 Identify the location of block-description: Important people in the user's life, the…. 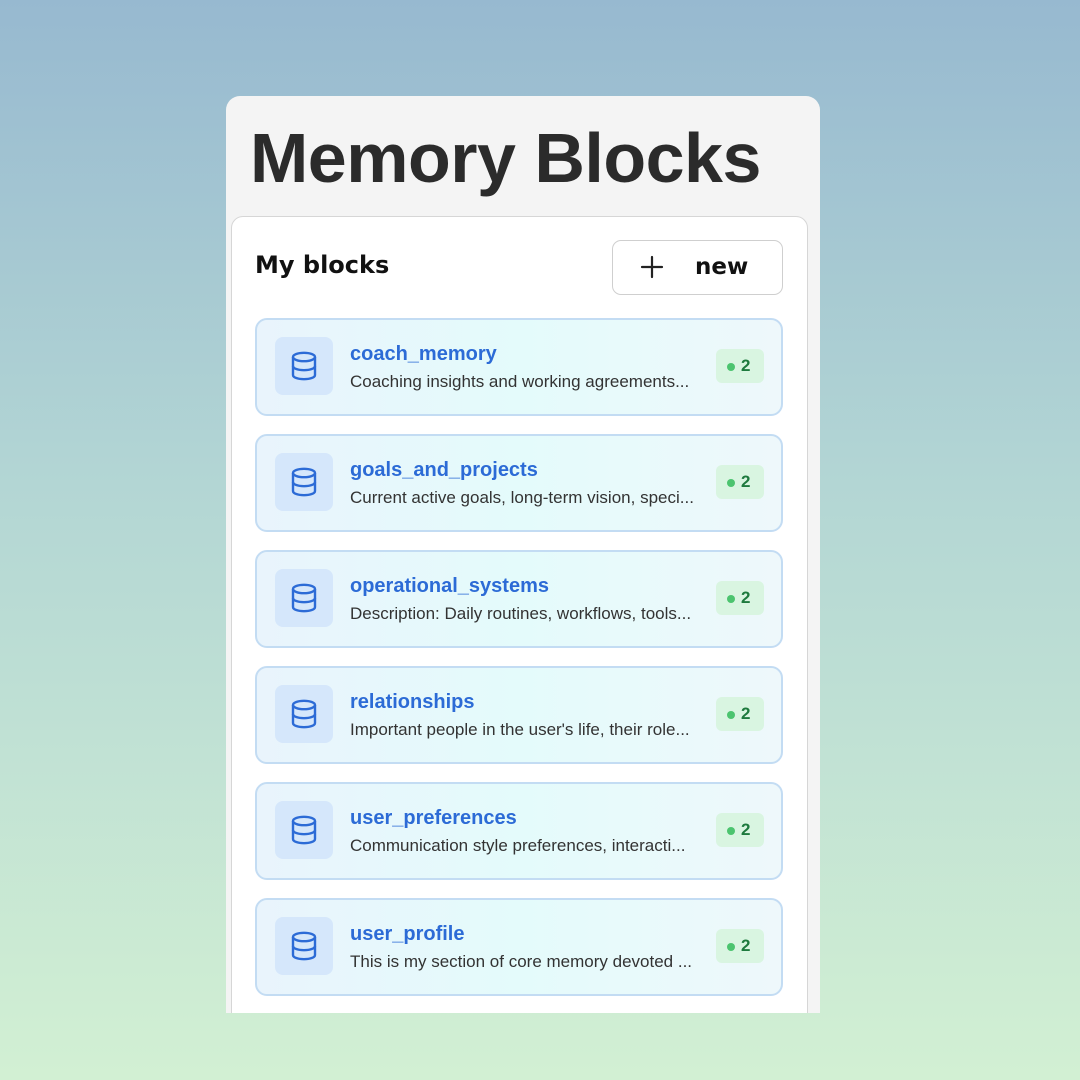
(520, 729).